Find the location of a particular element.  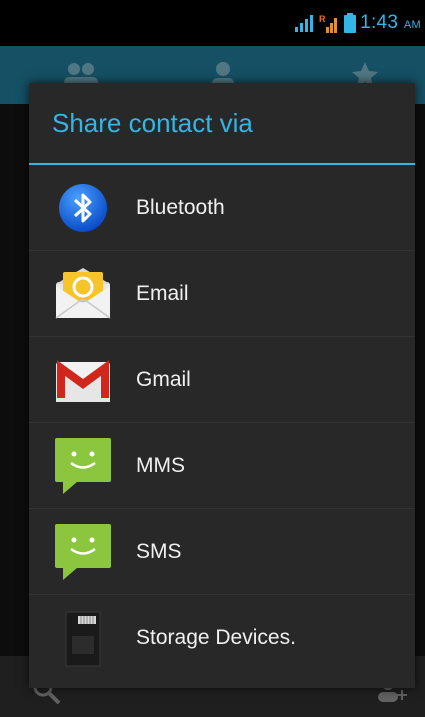

share-option-label: Storage Devices. is located at coordinates (216, 637).